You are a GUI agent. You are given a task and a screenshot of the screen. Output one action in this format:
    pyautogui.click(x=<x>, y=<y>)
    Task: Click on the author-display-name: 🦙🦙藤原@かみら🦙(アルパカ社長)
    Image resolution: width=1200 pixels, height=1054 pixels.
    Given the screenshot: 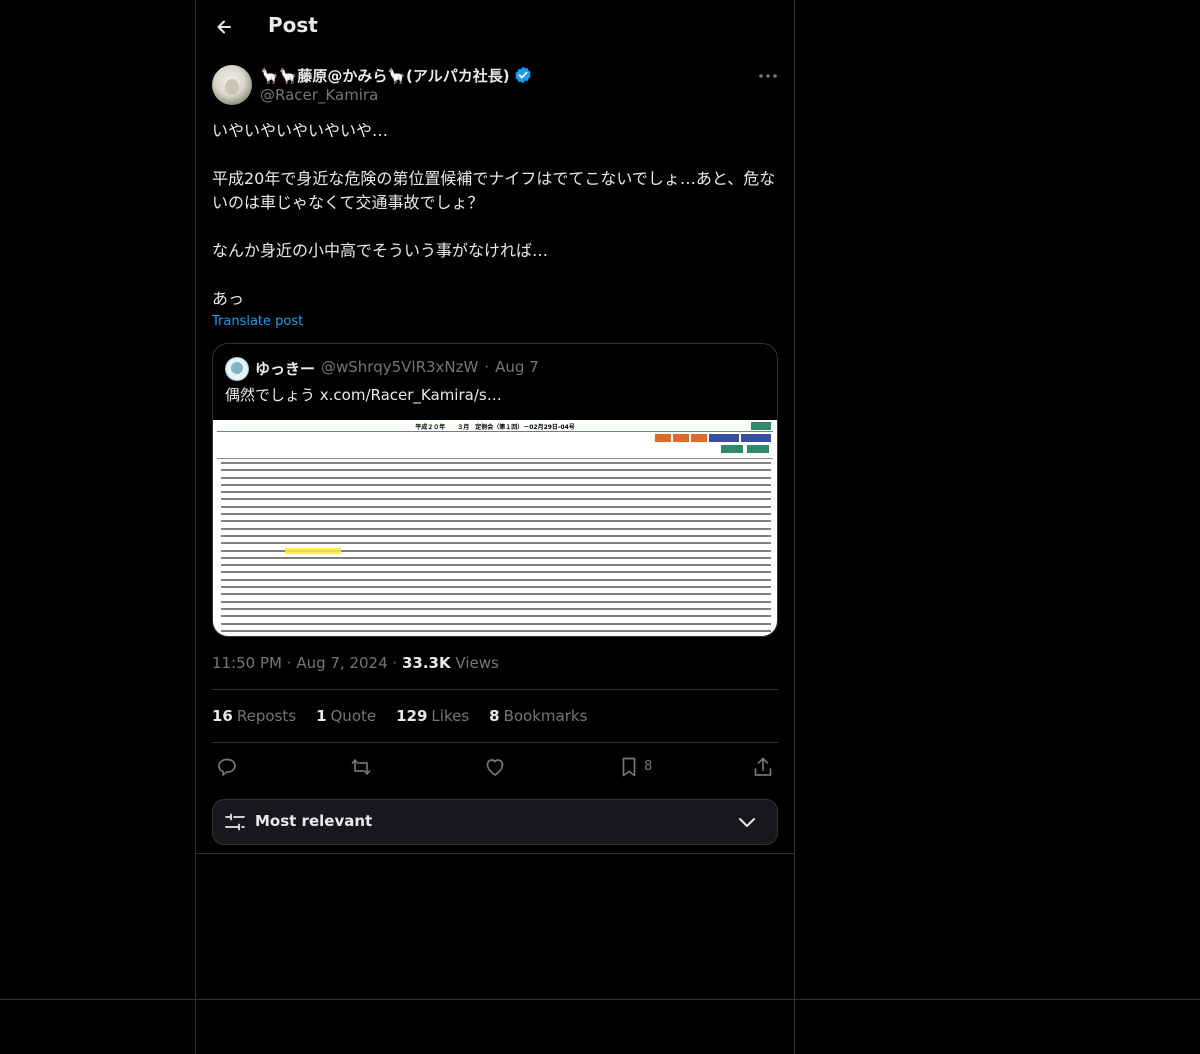 What is the action you would take?
    pyautogui.click(x=385, y=75)
    